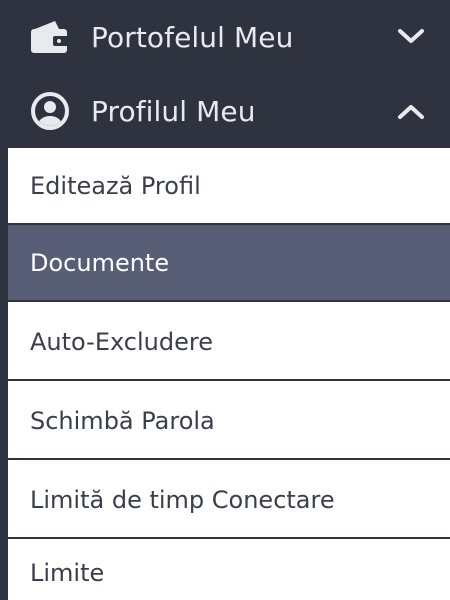 Image resolution: width=450 pixels, height=600 pixels. I want to click on submenu-item-limits: Limite, so click(229, 570).